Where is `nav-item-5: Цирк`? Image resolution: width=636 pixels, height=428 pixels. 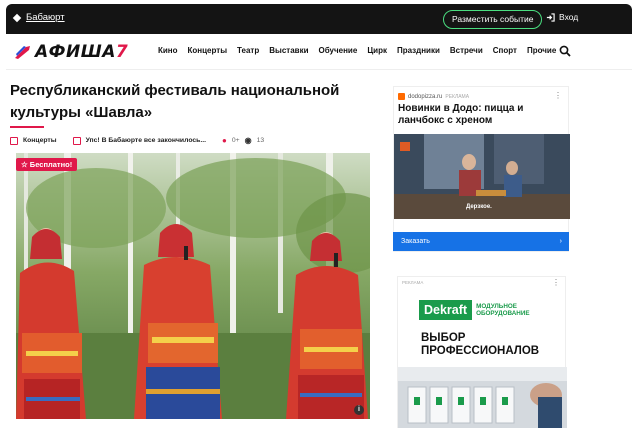
nav-item-5: Цирк is located at coordinates (377, 50).